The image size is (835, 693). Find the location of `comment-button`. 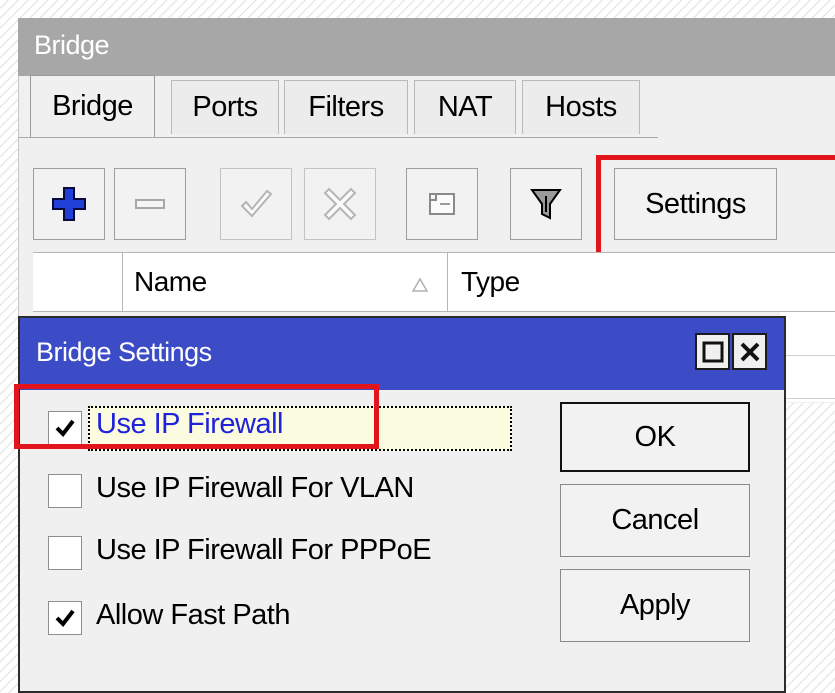

comment-button is located at coordinates (442, 204).